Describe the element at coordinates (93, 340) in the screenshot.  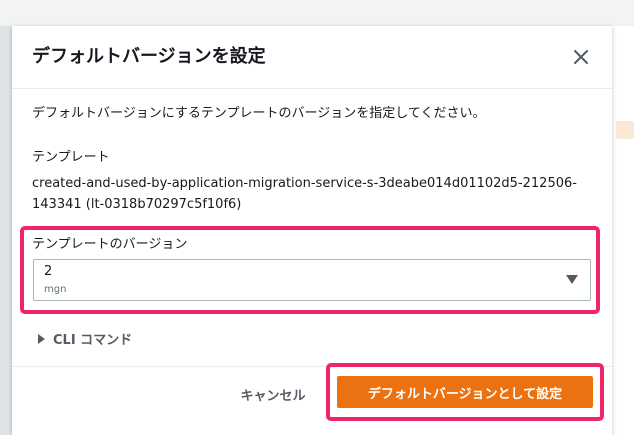
I see `cli-command-label: CLI コマンド` at that location.